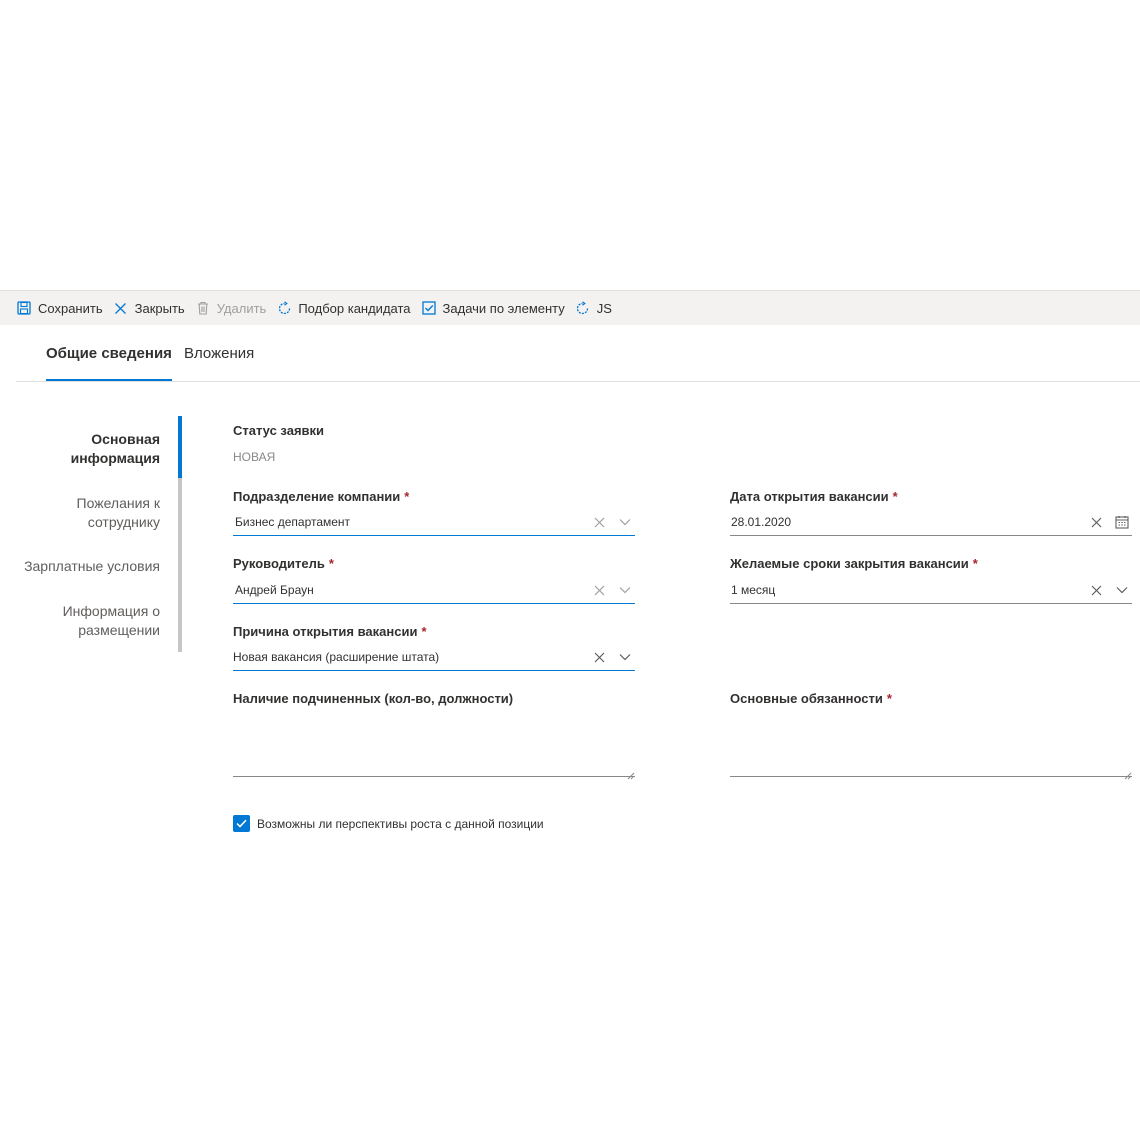 This screenshot has height=1140, width=1140. What do you see at coordinates (123, 522) in the screenshot?
I see `section-nav-item-line: сотруднику` at bounding box center [123, 522].